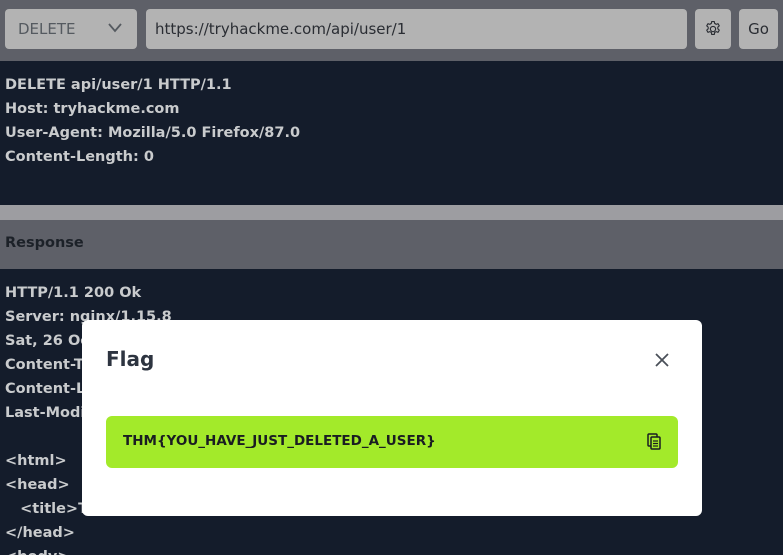 The width and height of the screenshot is (783, 555). I want to click on request-line: Content-Length: 0, so click(79, 157).